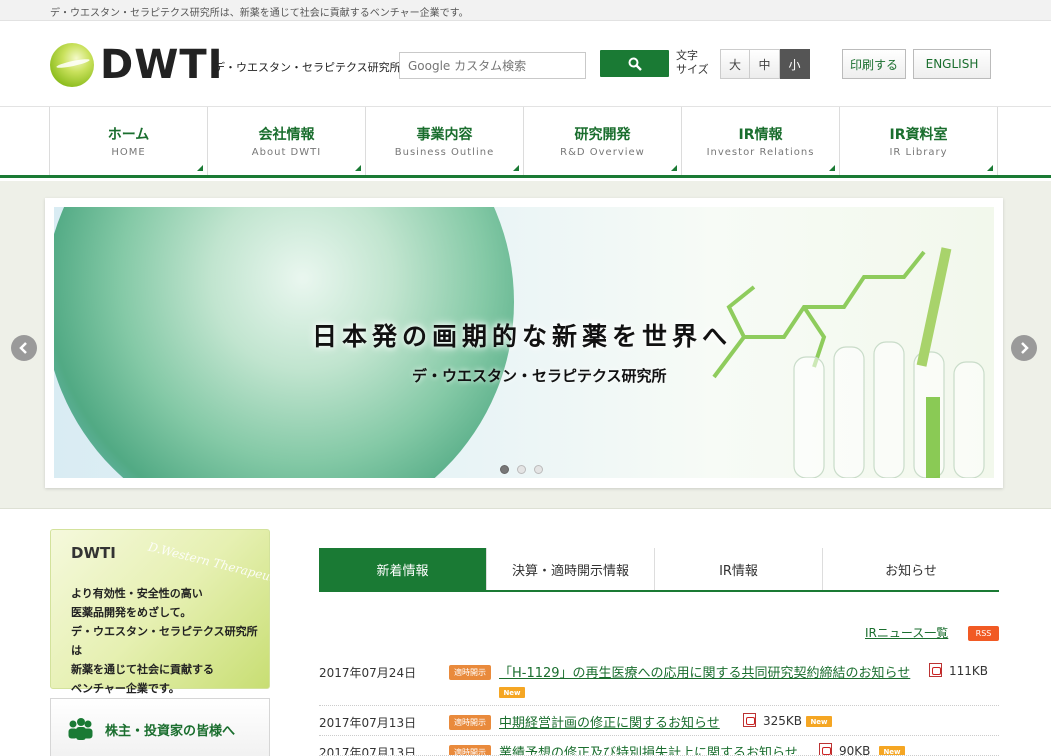 The width and height of the screenshot is (1051, 756). Describe the element at coordinates (795, 64) in the screenshot. I see `font-size-small-button: 小` at that location.